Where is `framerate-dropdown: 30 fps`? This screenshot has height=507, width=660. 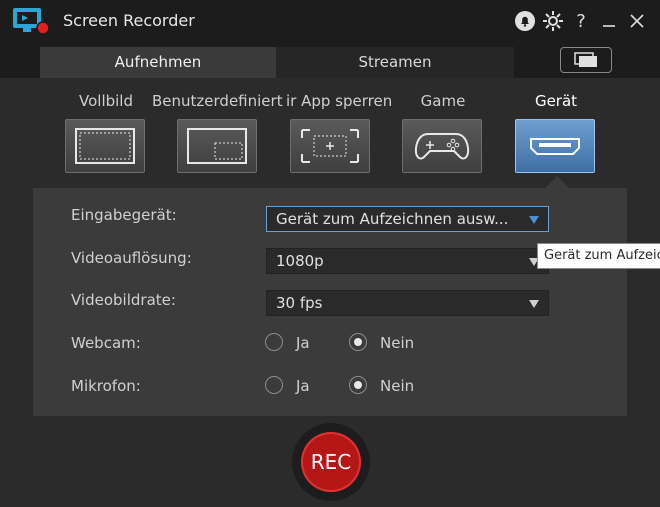
framerate-dropdown: 30 fps is located at coordinates (407, 303).